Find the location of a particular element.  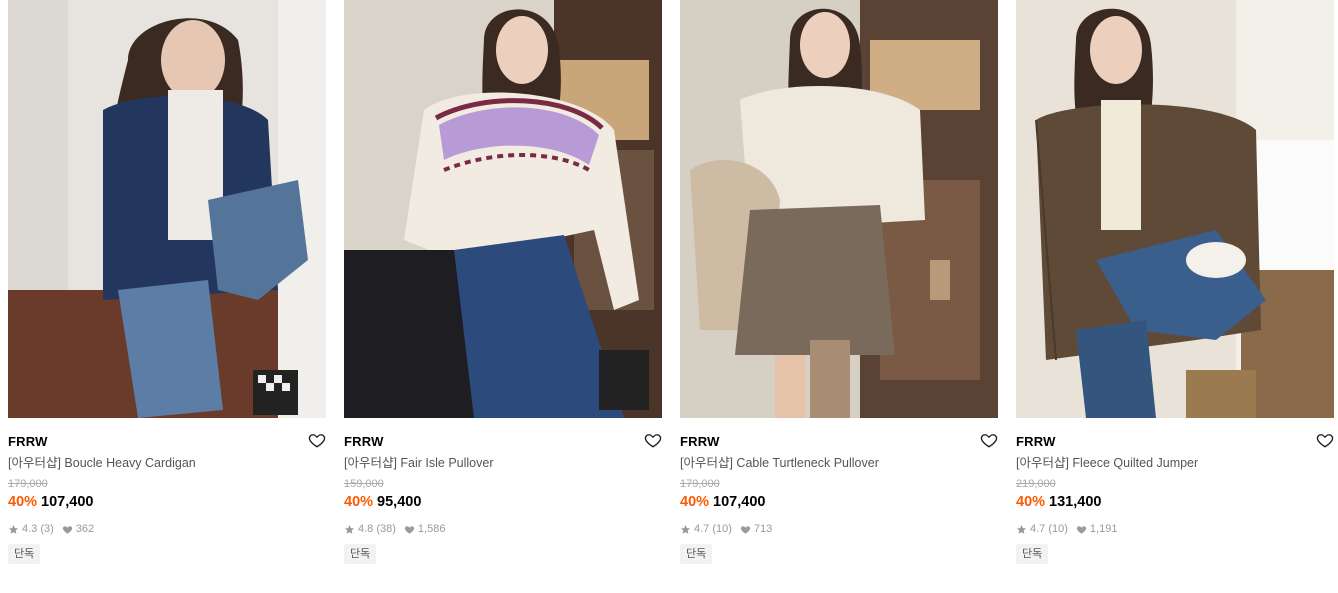

product-meta: 4.8 (38) 1,586 is located at coordinates (503, 529).